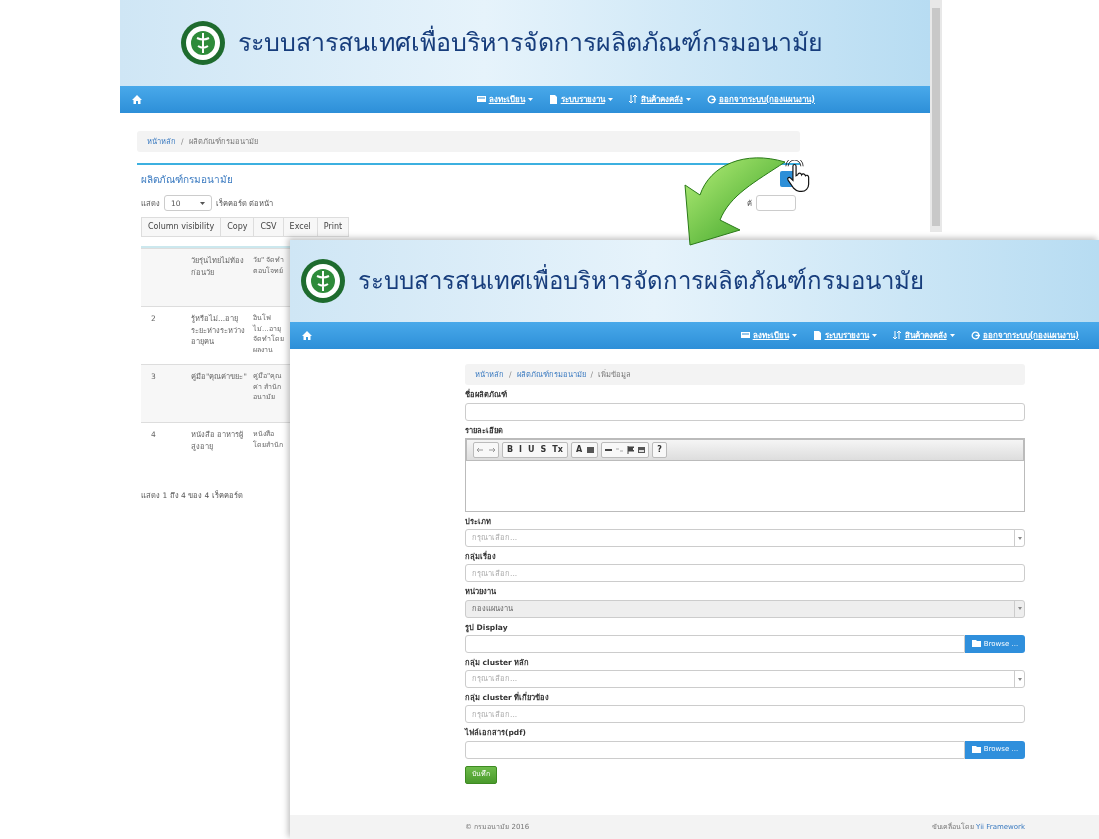 The height and width of the screenshot is (839, 1099). I want to click on toolbar-button: B, so click(510, 449).